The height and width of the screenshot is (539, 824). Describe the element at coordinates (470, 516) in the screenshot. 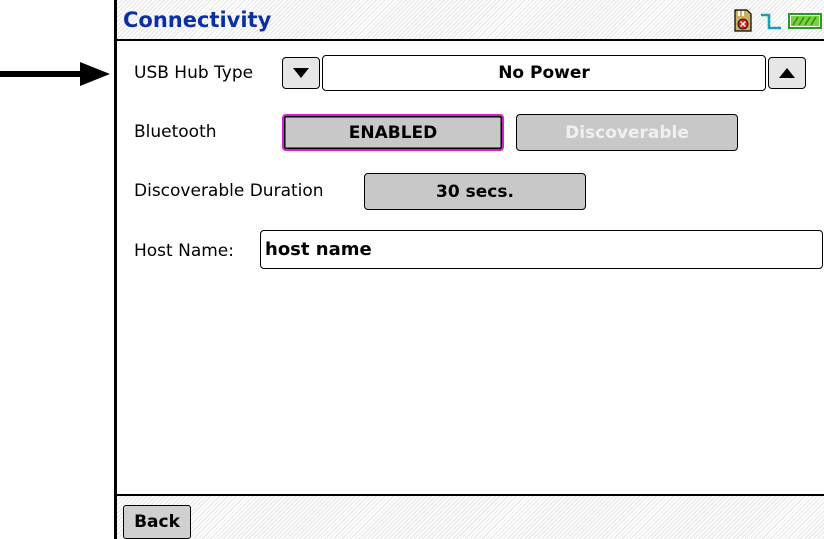

I see `bottom-toolbar: Back` at that location.